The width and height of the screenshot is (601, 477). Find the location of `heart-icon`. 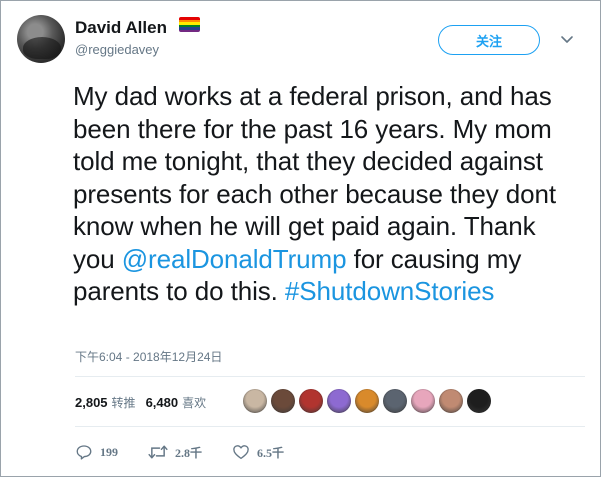

heart-icon is located at coordinates (241, 452).